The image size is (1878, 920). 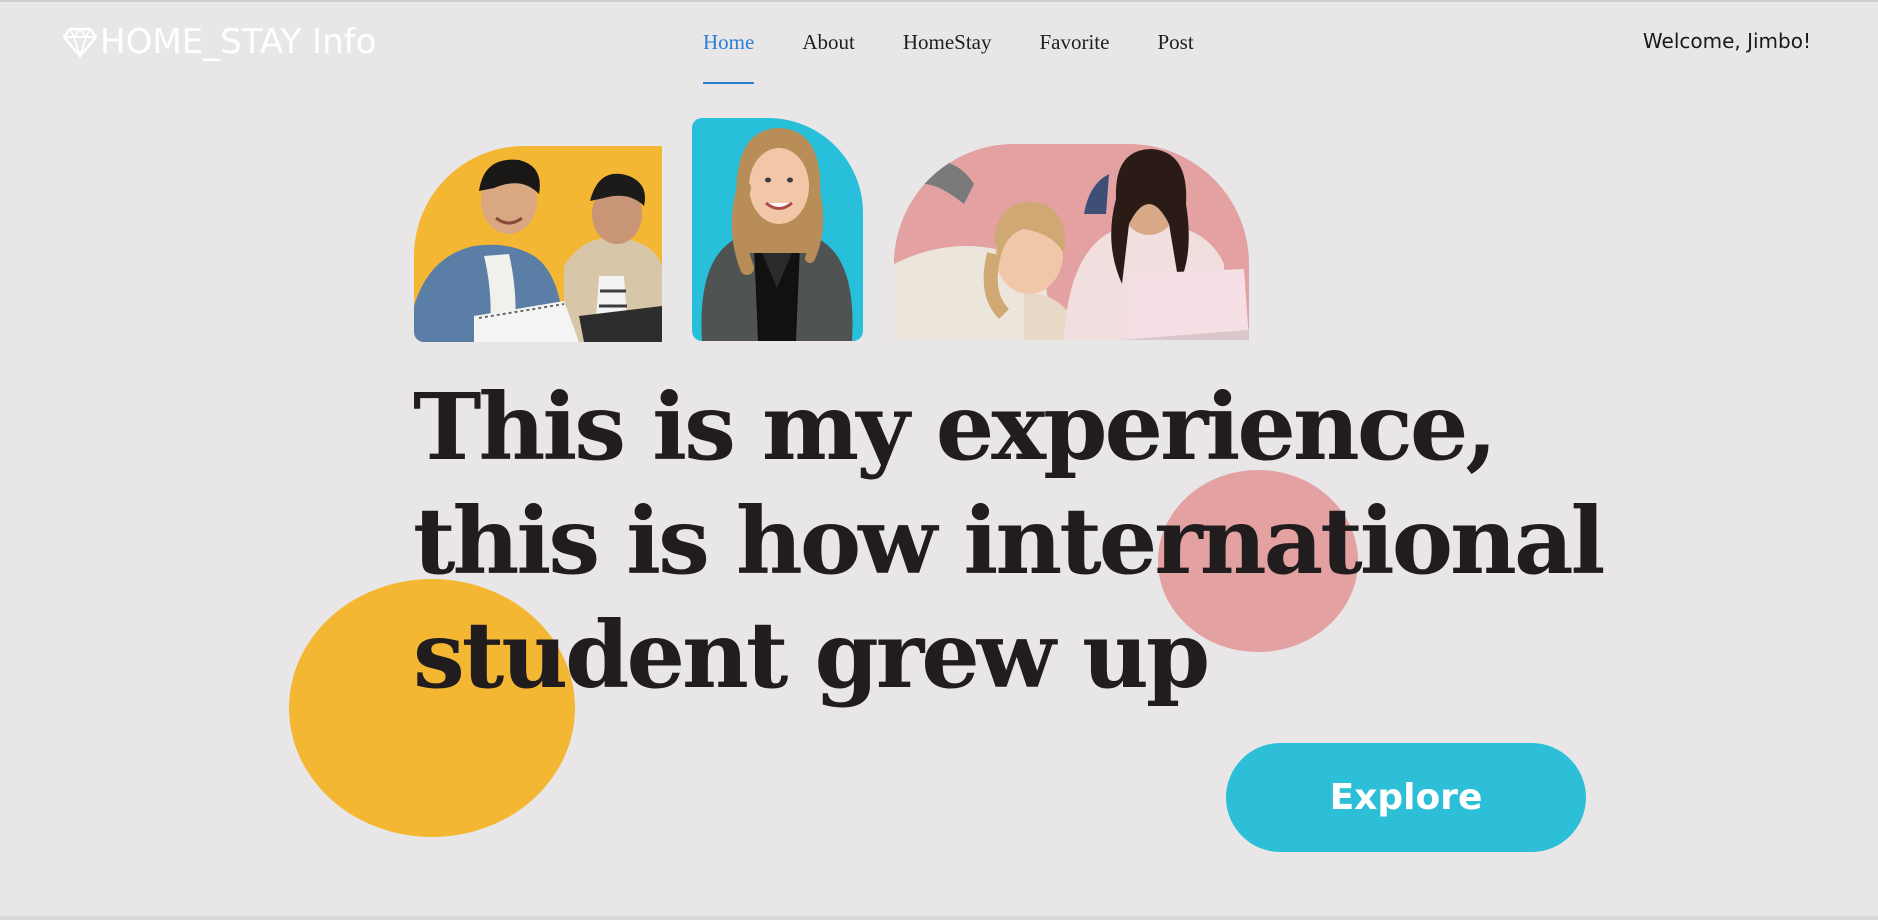 What do you see at coordinates (1074, 42) in the screenshot?
I see `nav-label: Favorite` at bounding box center [1074, 42].